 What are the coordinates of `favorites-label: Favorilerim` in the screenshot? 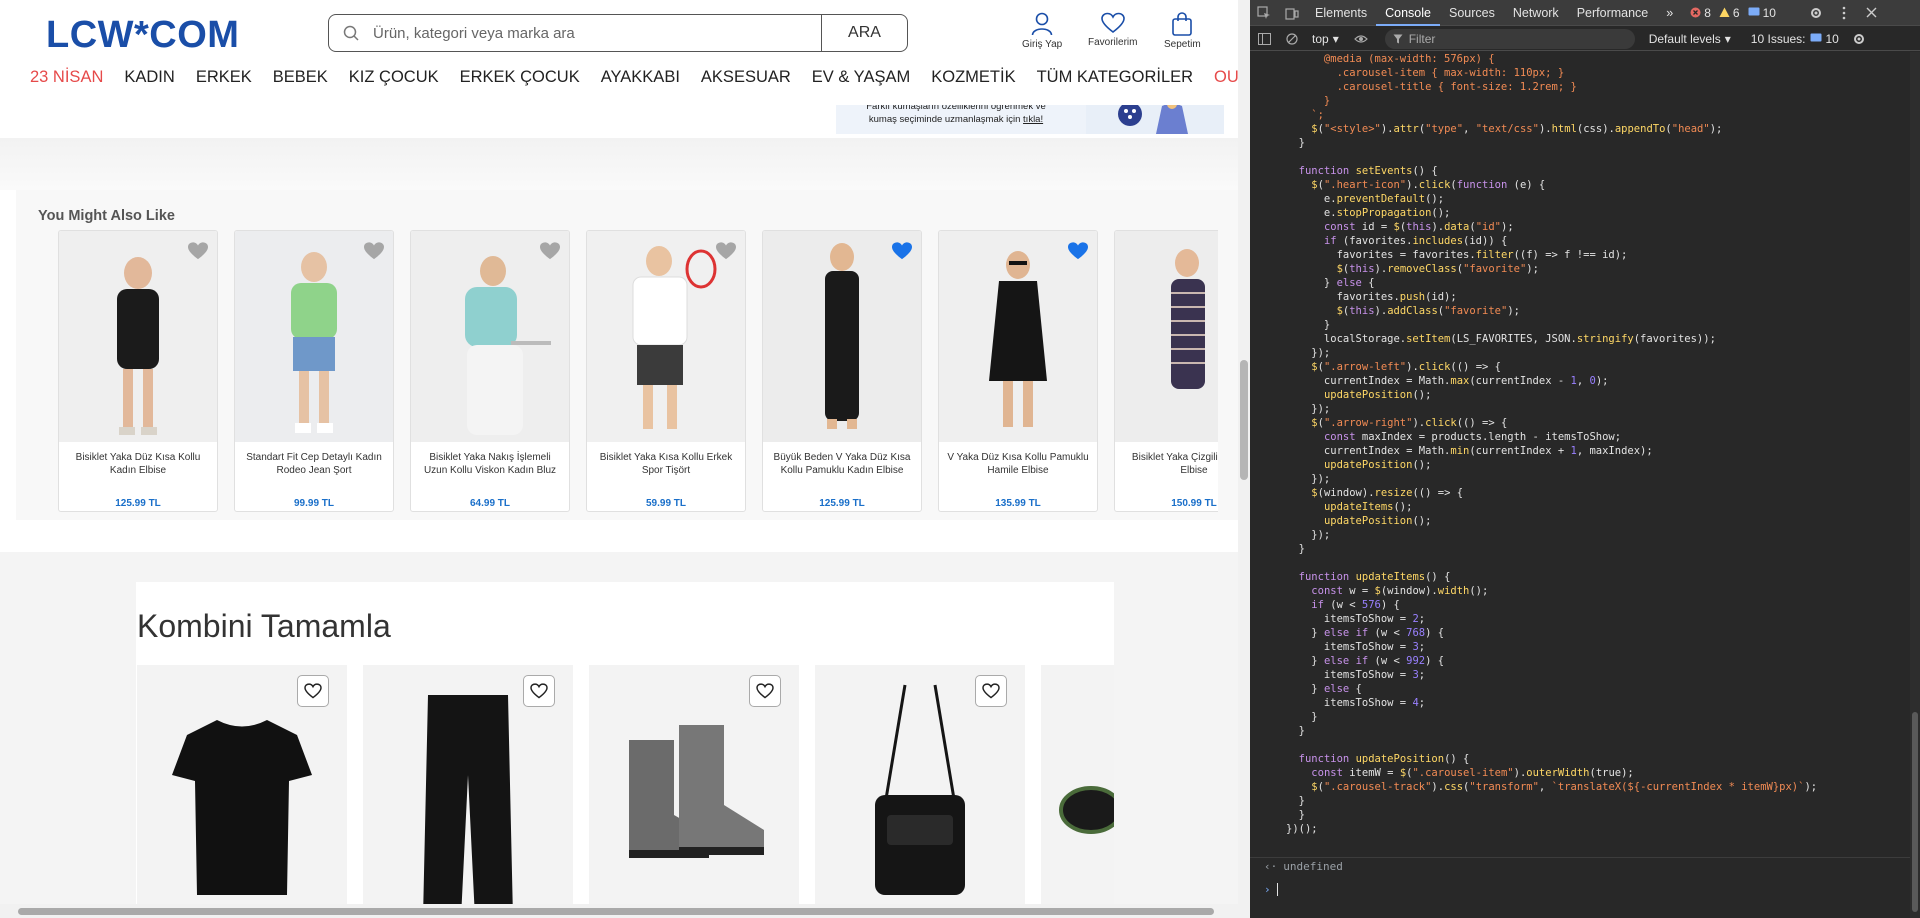 It's located at (1113, 42).